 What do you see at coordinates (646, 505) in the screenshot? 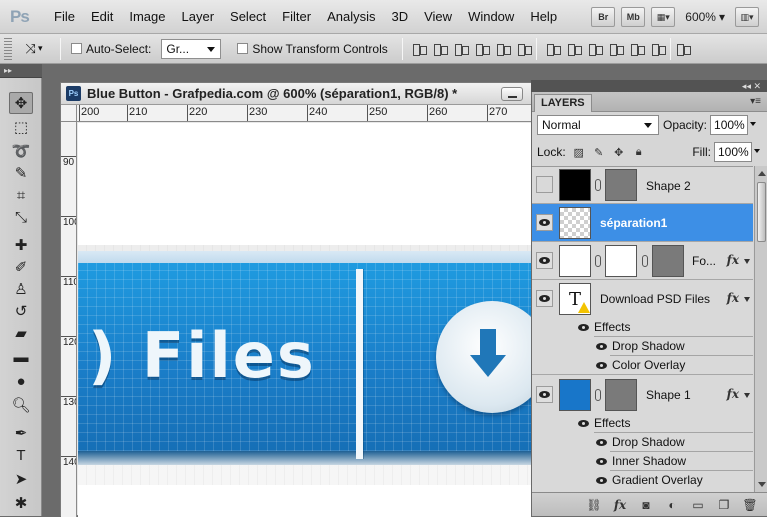
I see `add-mask-icon: ◙` at bounding box center [646, 505].